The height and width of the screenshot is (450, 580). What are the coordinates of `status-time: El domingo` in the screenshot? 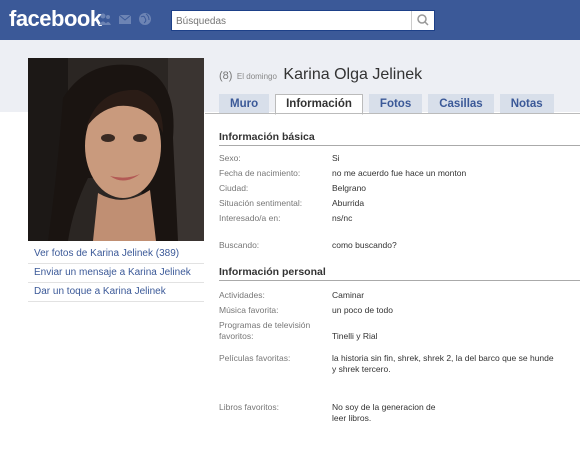 It's located at (256, 76).